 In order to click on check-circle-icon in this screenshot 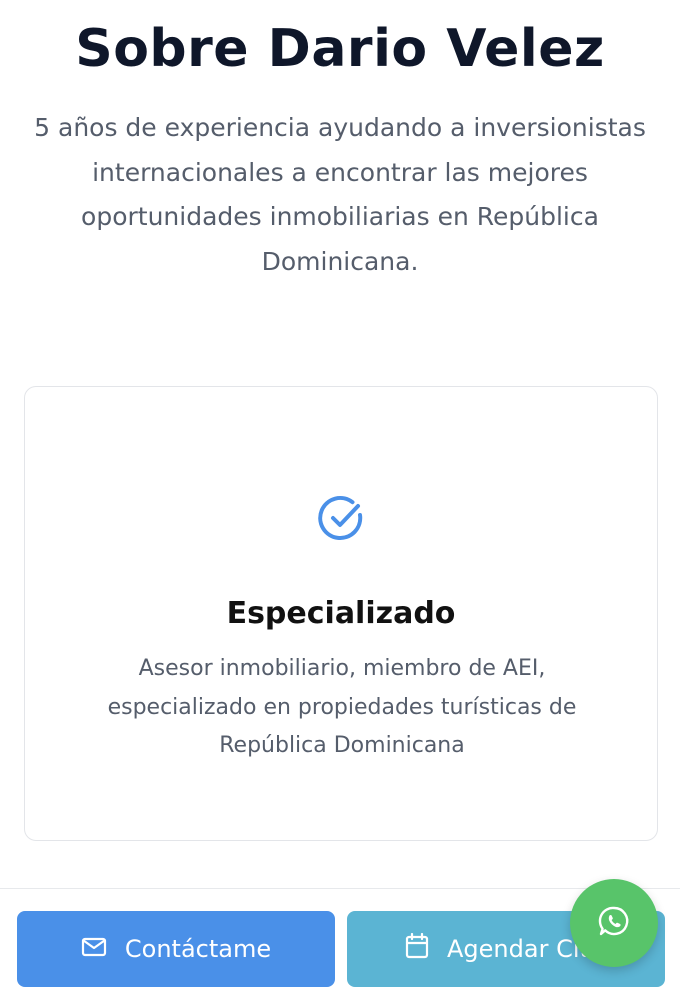, I will do `click(342, 519)`.